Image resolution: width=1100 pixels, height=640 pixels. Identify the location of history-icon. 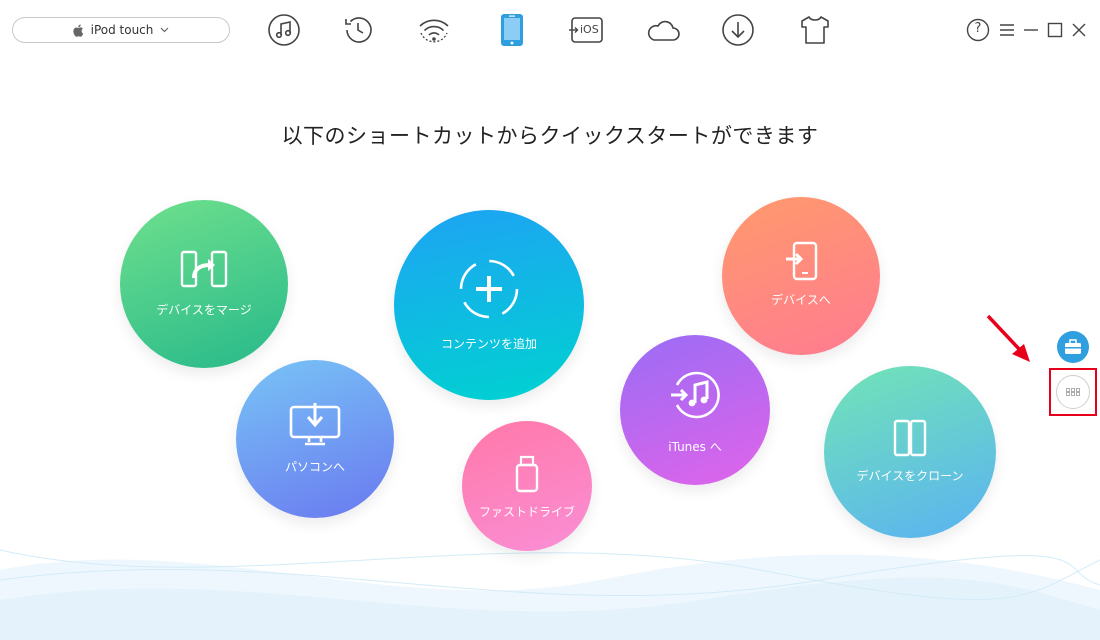
(358, 30).